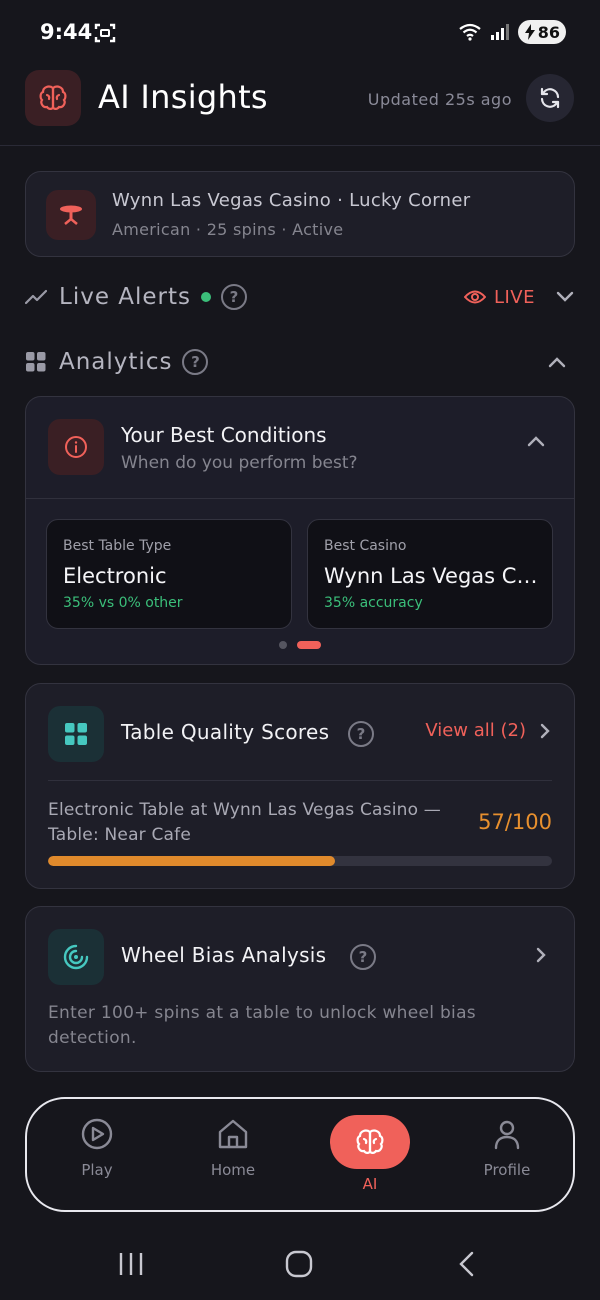  Describe the element at coordinates (515, 822) in the screenshot. I see `quality-score: 57/100` at that location.